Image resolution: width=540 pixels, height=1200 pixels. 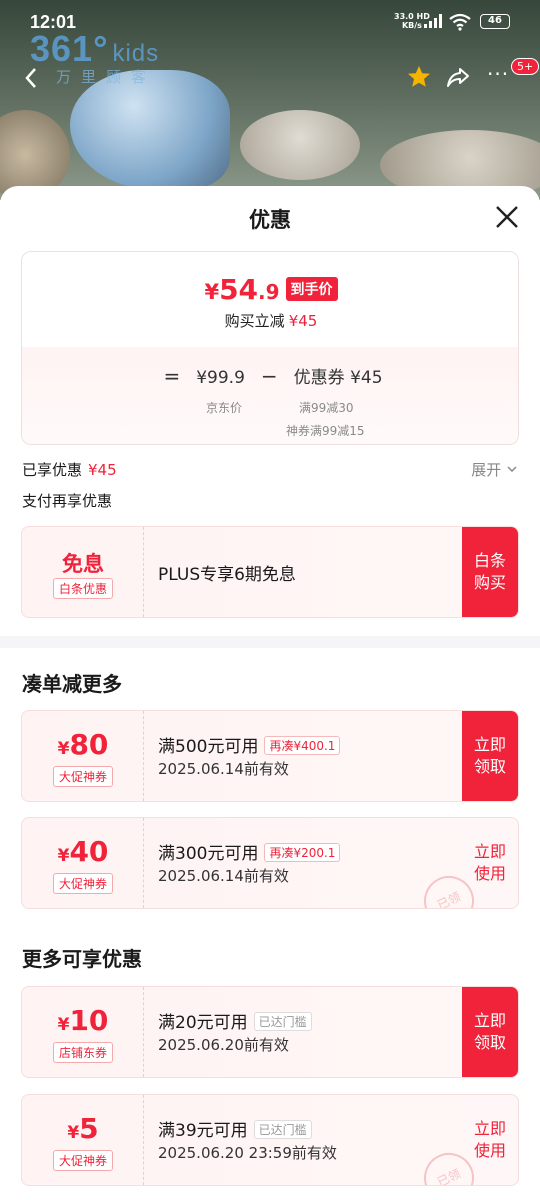 I want to click on baitiao-buy-button: 白条 购买, so click(x=490, y=572).